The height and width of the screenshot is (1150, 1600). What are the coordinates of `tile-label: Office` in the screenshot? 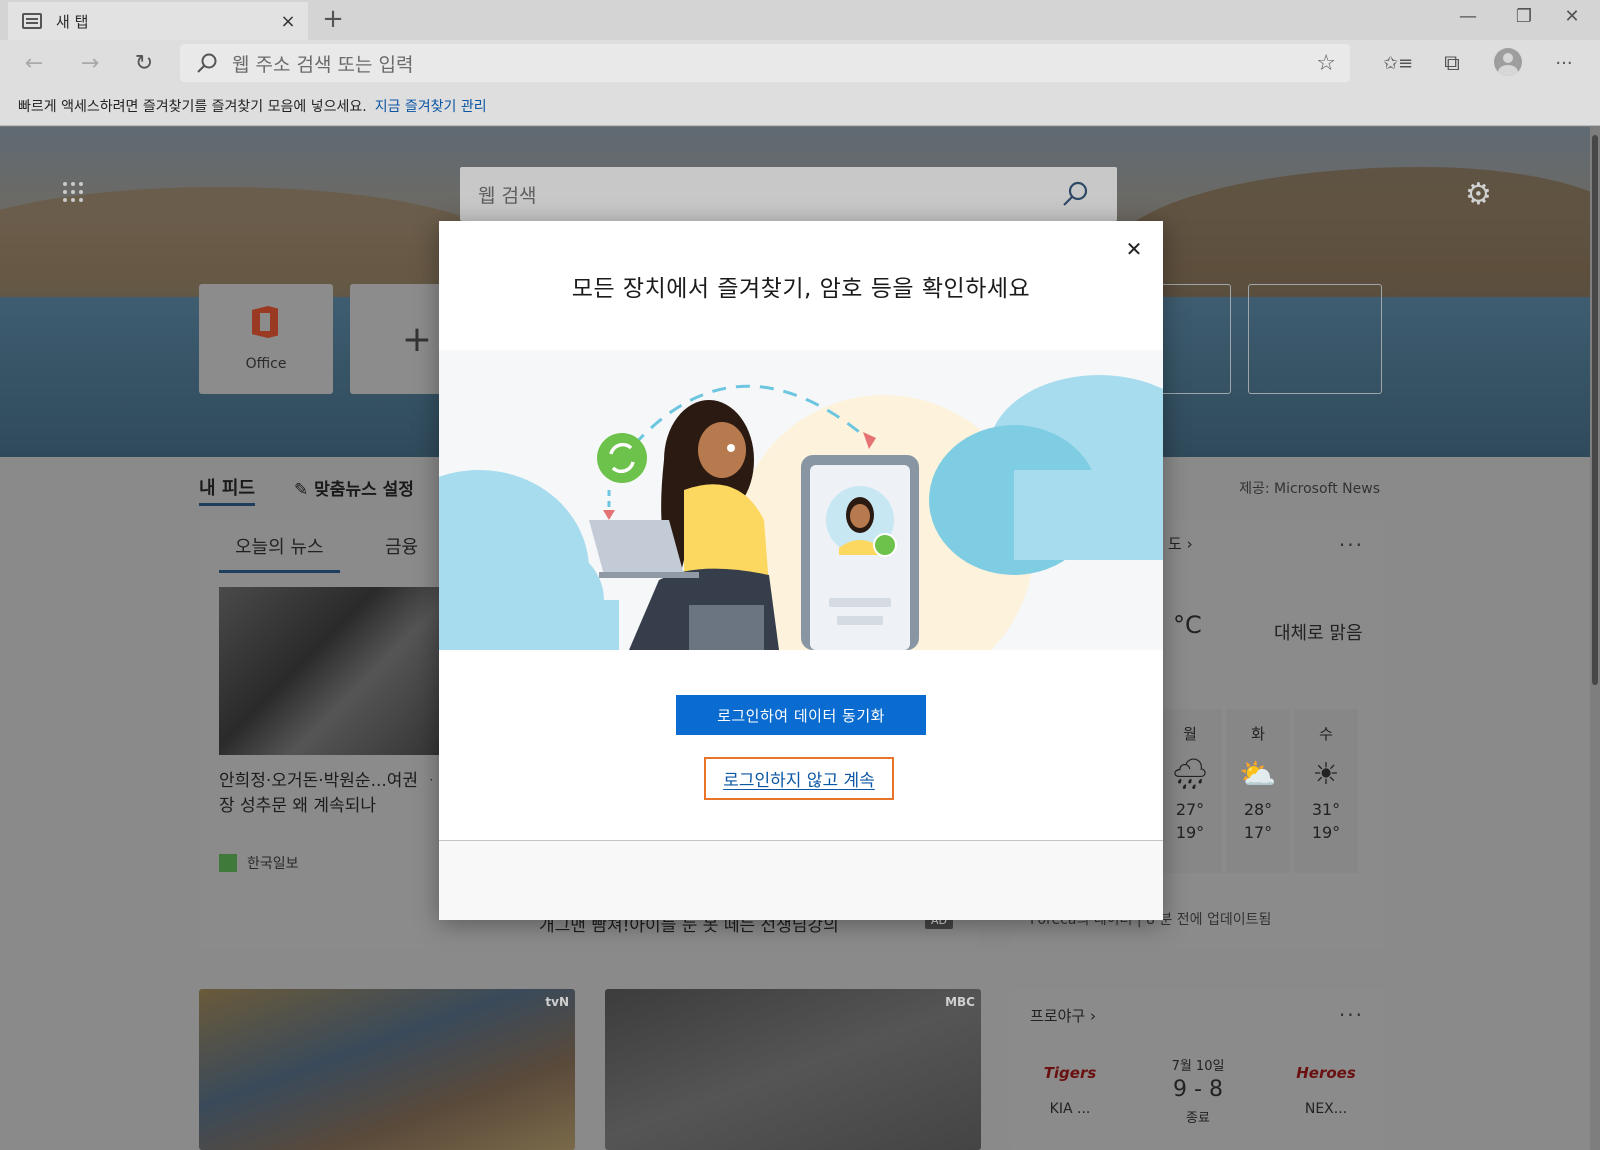 It's located at (266, 364).